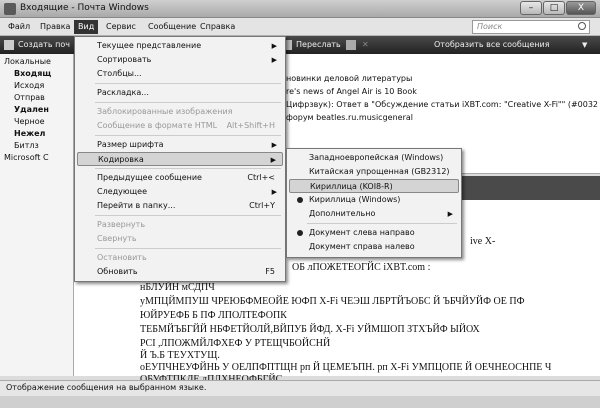 Image resolution: width=600 pixels, height=408 pixels. What do you see at coordinates (442, 117) in the screenshot?
I see `list-item: форум beatles.ru.musicgeneral` at bounding box center [442, 117].